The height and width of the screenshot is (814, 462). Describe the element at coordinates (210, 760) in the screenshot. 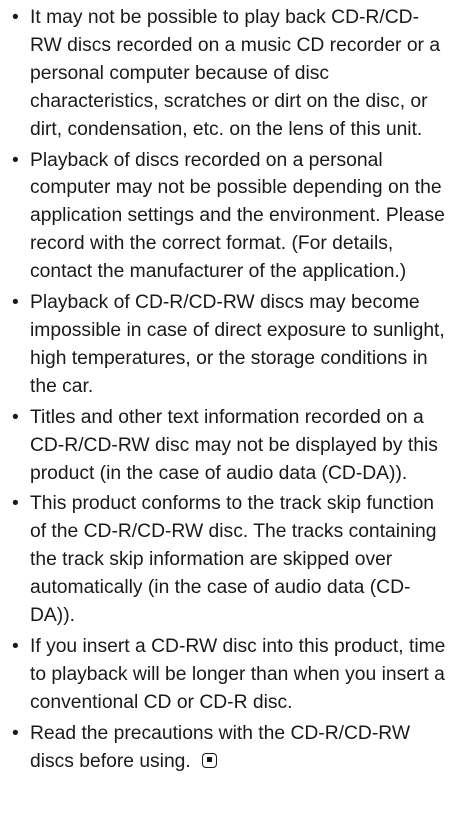

I see `end-of-section-icon` at that location.